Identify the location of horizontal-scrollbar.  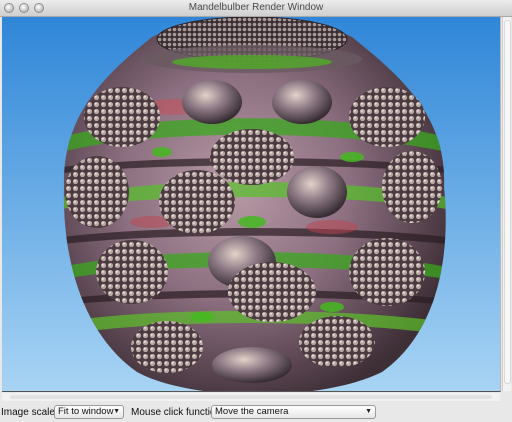
(251, 397).